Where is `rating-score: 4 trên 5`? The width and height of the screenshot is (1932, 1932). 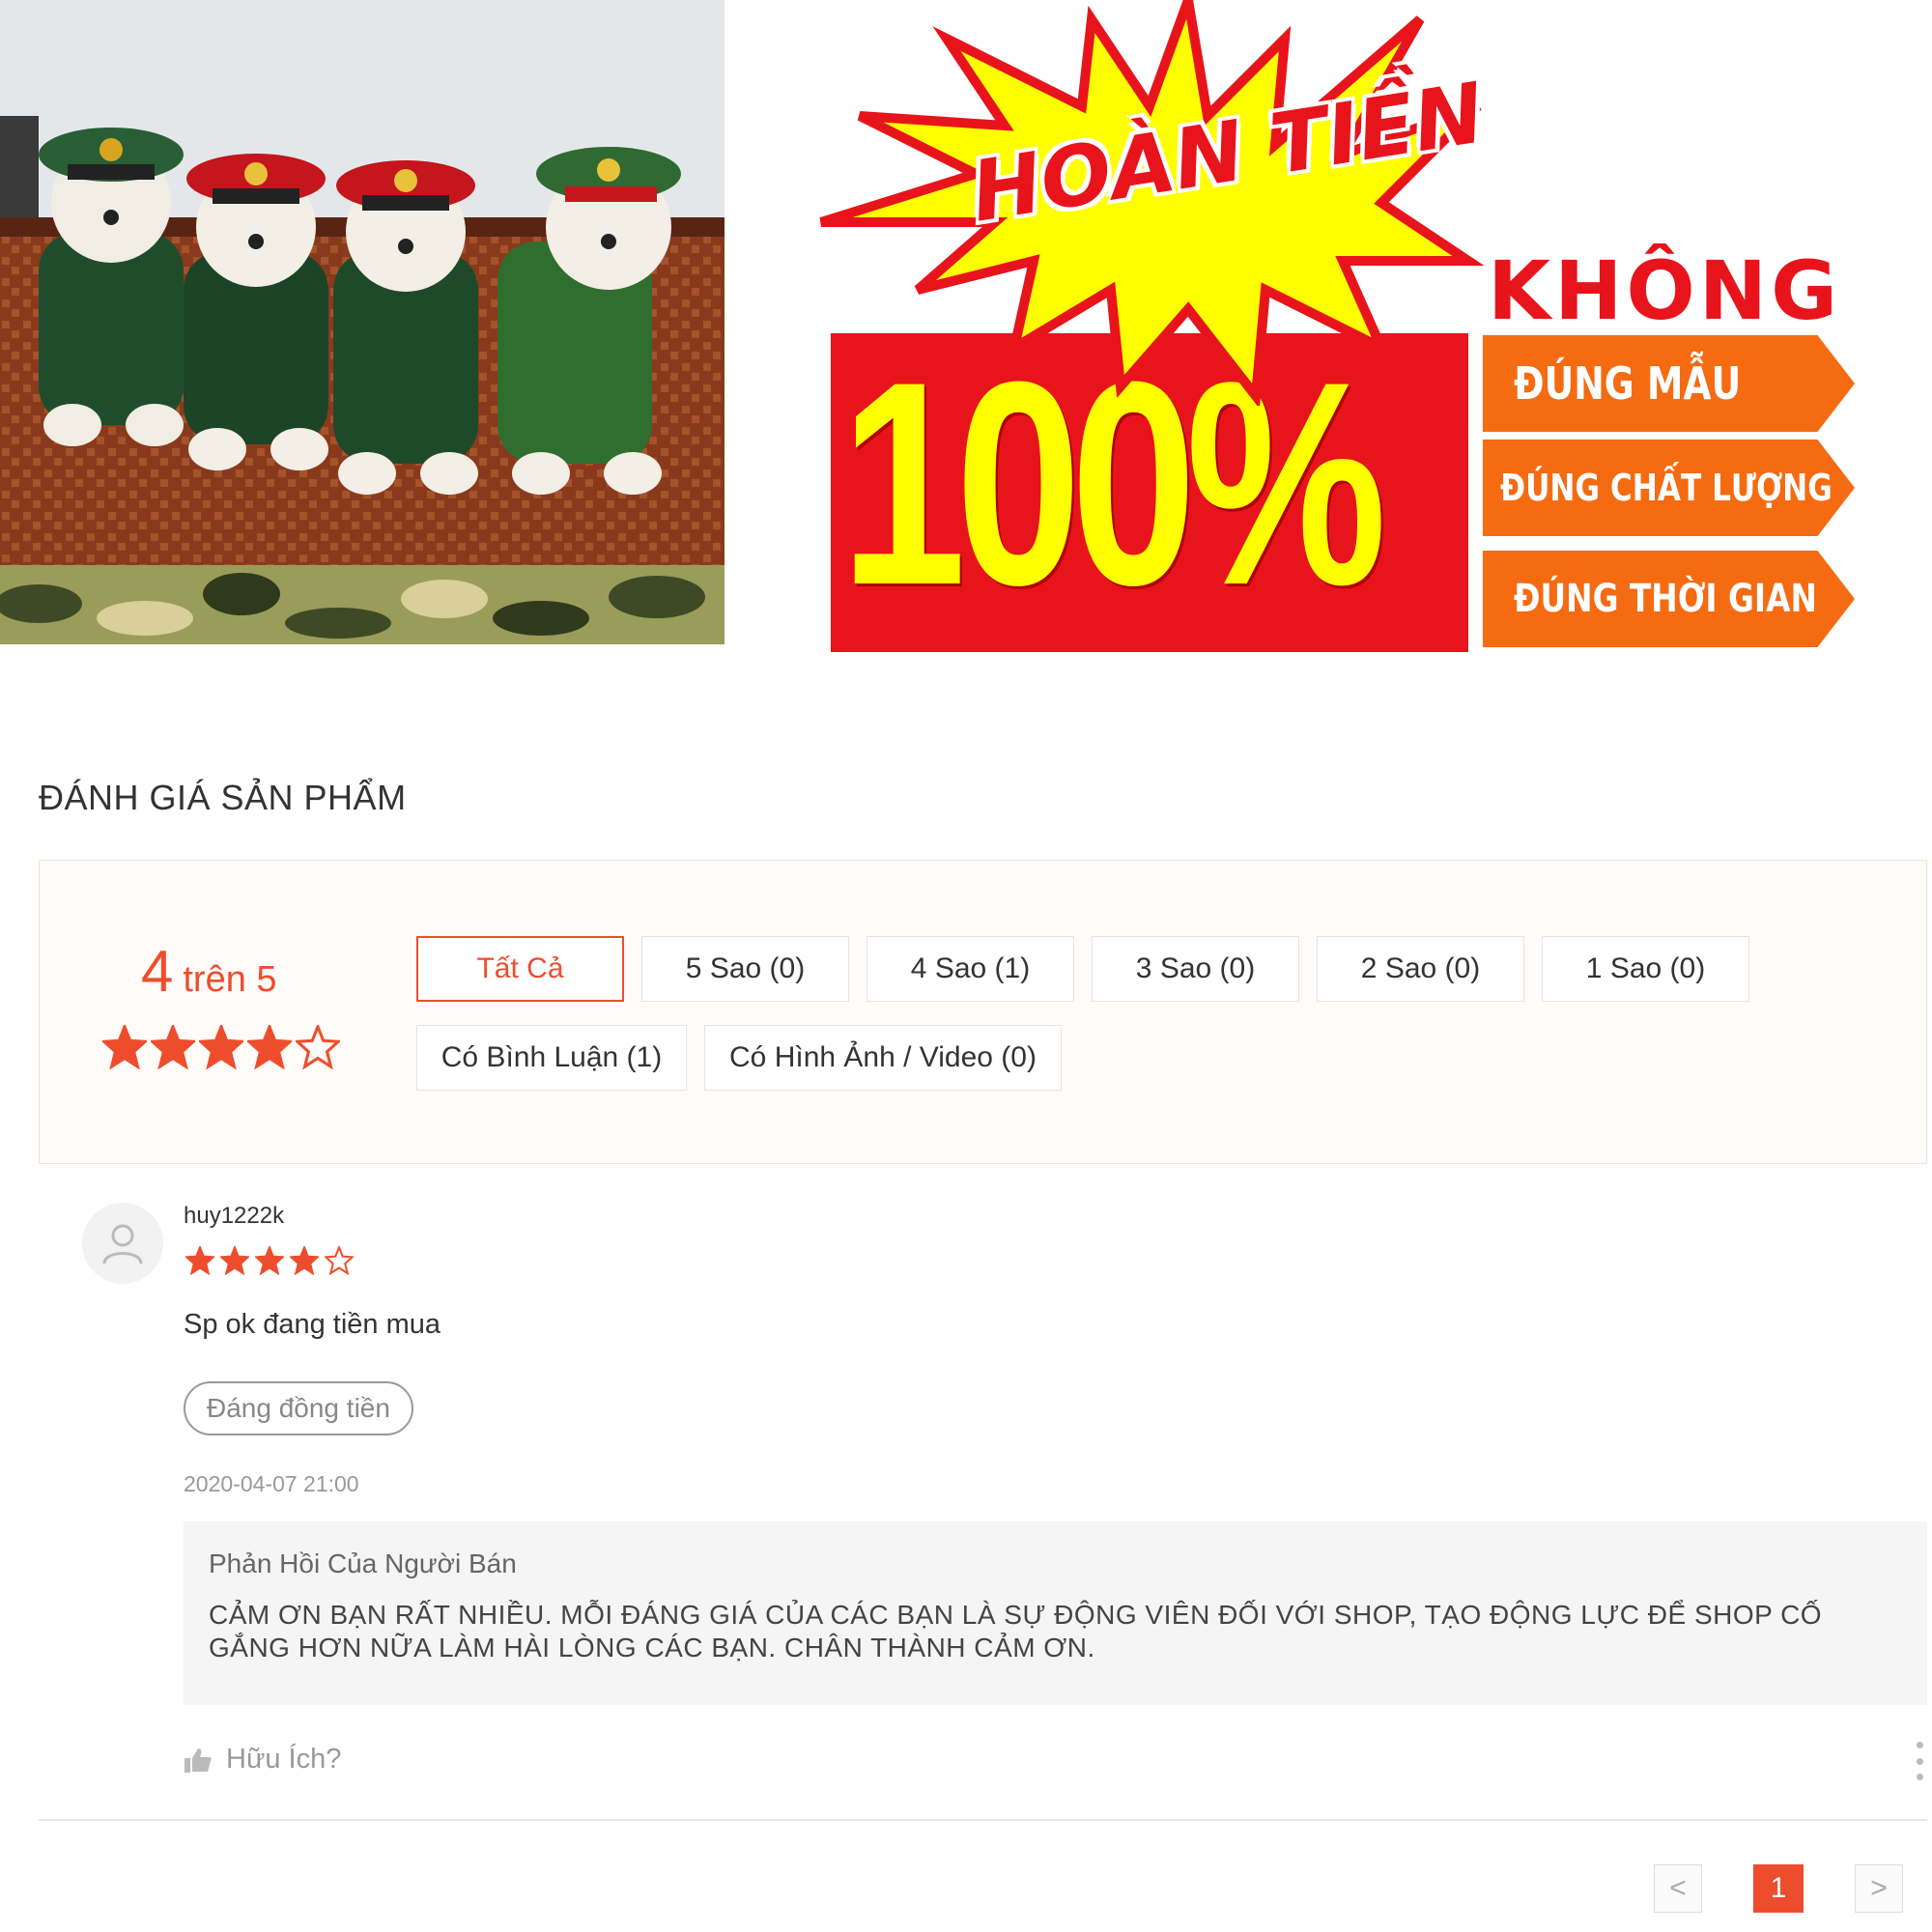 rating-score: 4 trên 5 is located at coordinates (209, 971).